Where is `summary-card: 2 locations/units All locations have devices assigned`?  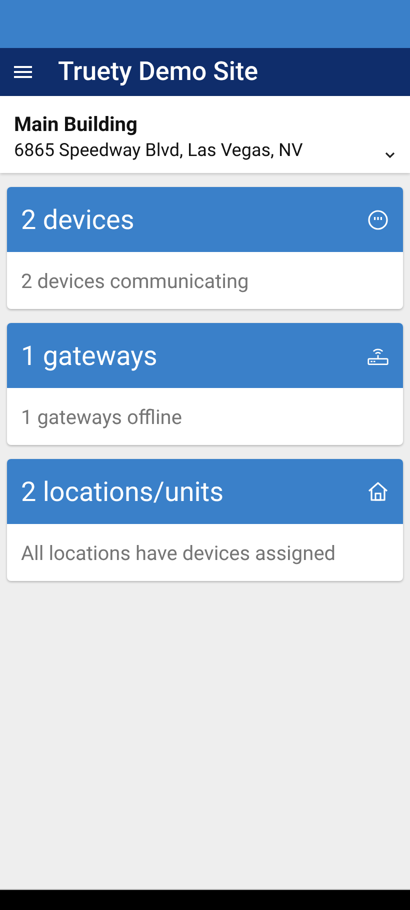
summary-card: 2 locations/units All locations have devices assigned is located at coordinates (205, 520).